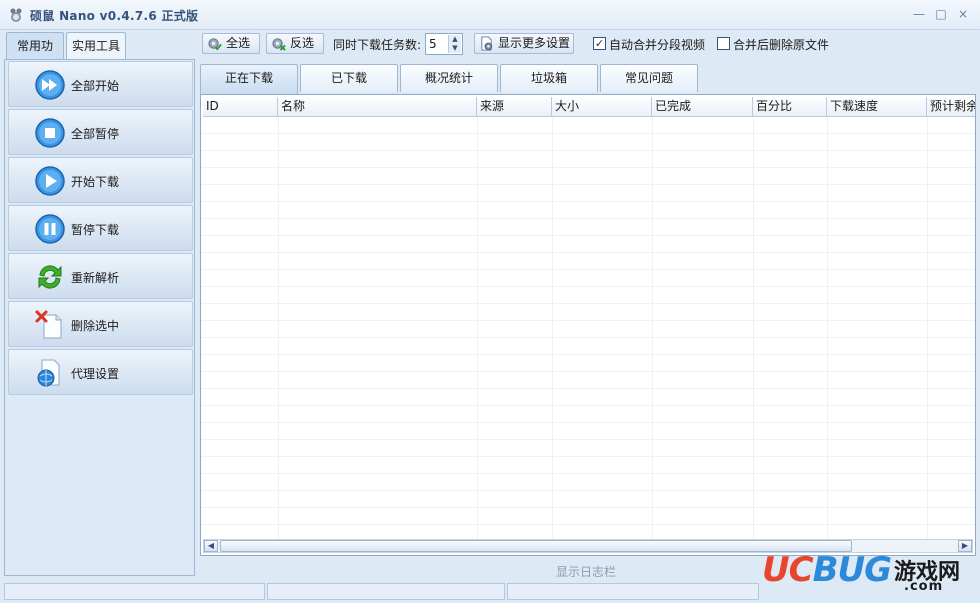 The image size is (980, 603). I want to click on column-header-completed: 已完成, so click(702, 107).